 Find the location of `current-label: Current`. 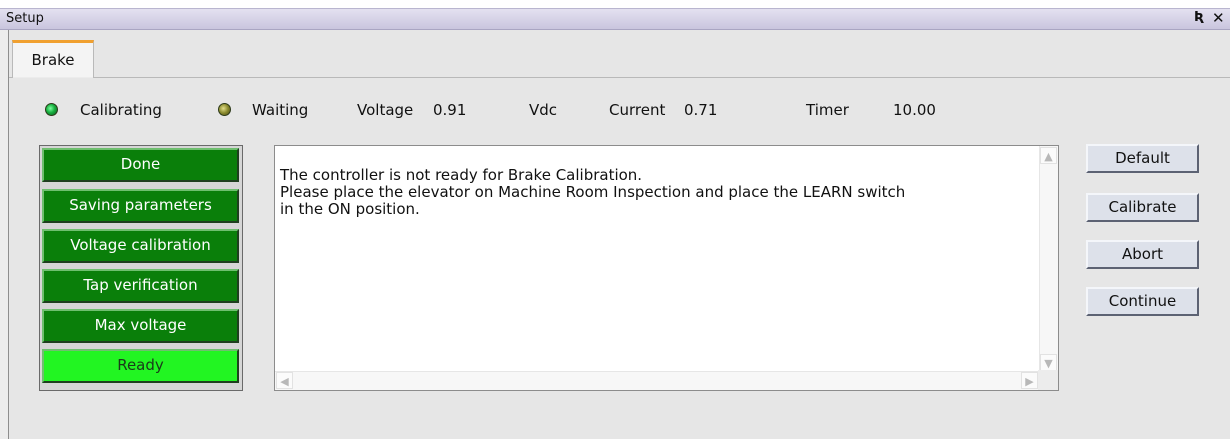

current-label: Current is located at coordinates (637, 110).